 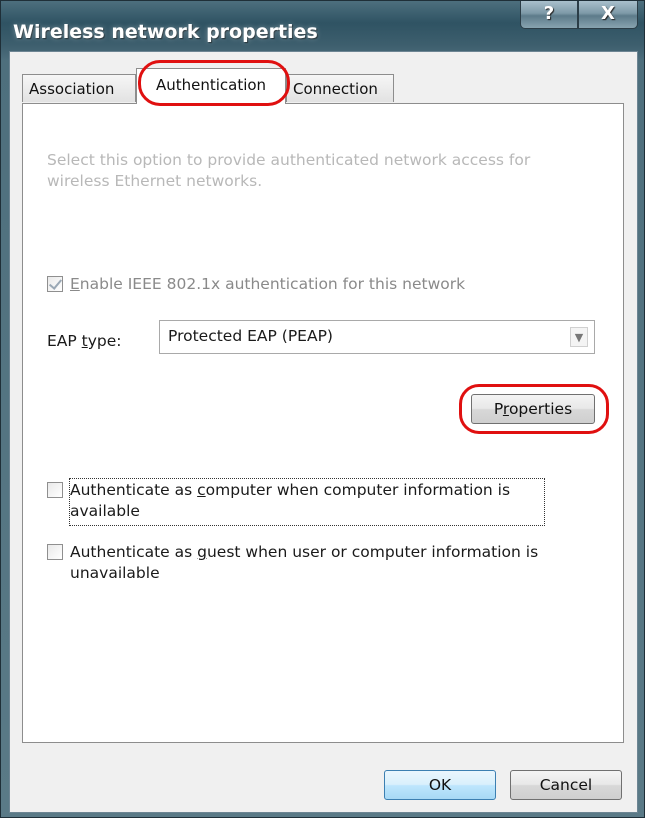 I want to click on ok-button: OK, so click(x=440, y=785).